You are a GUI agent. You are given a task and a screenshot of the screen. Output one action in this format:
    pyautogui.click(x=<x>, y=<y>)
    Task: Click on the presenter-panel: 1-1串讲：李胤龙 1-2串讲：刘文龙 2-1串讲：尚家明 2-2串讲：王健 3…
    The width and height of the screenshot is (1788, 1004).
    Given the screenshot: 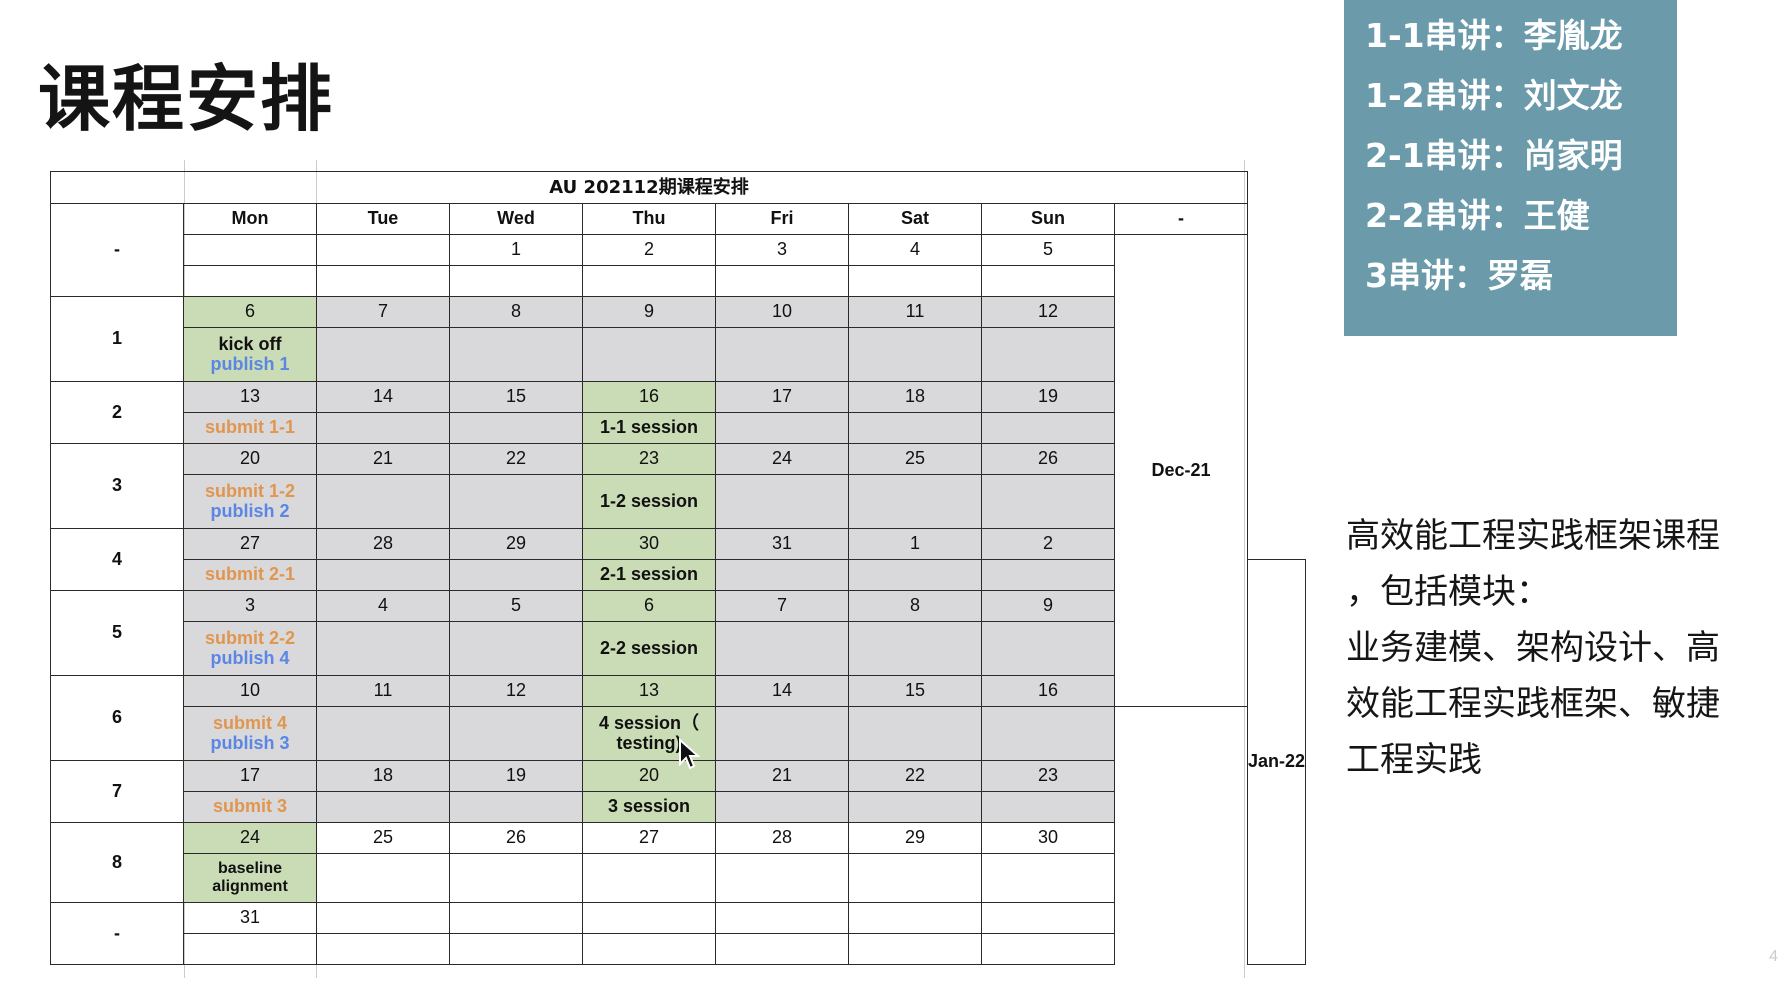 What is the action you would take?
    pyautogui.click(x=1510, y=168)
    